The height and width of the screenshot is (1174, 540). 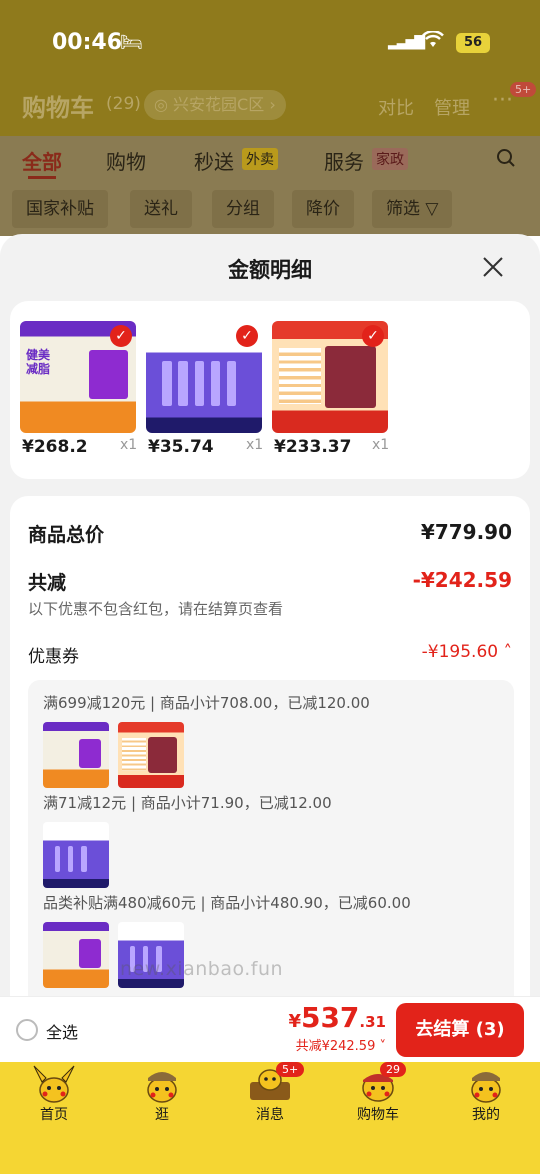 I want to click on pikachu-detective-icon, so click(x=162, y=1087).